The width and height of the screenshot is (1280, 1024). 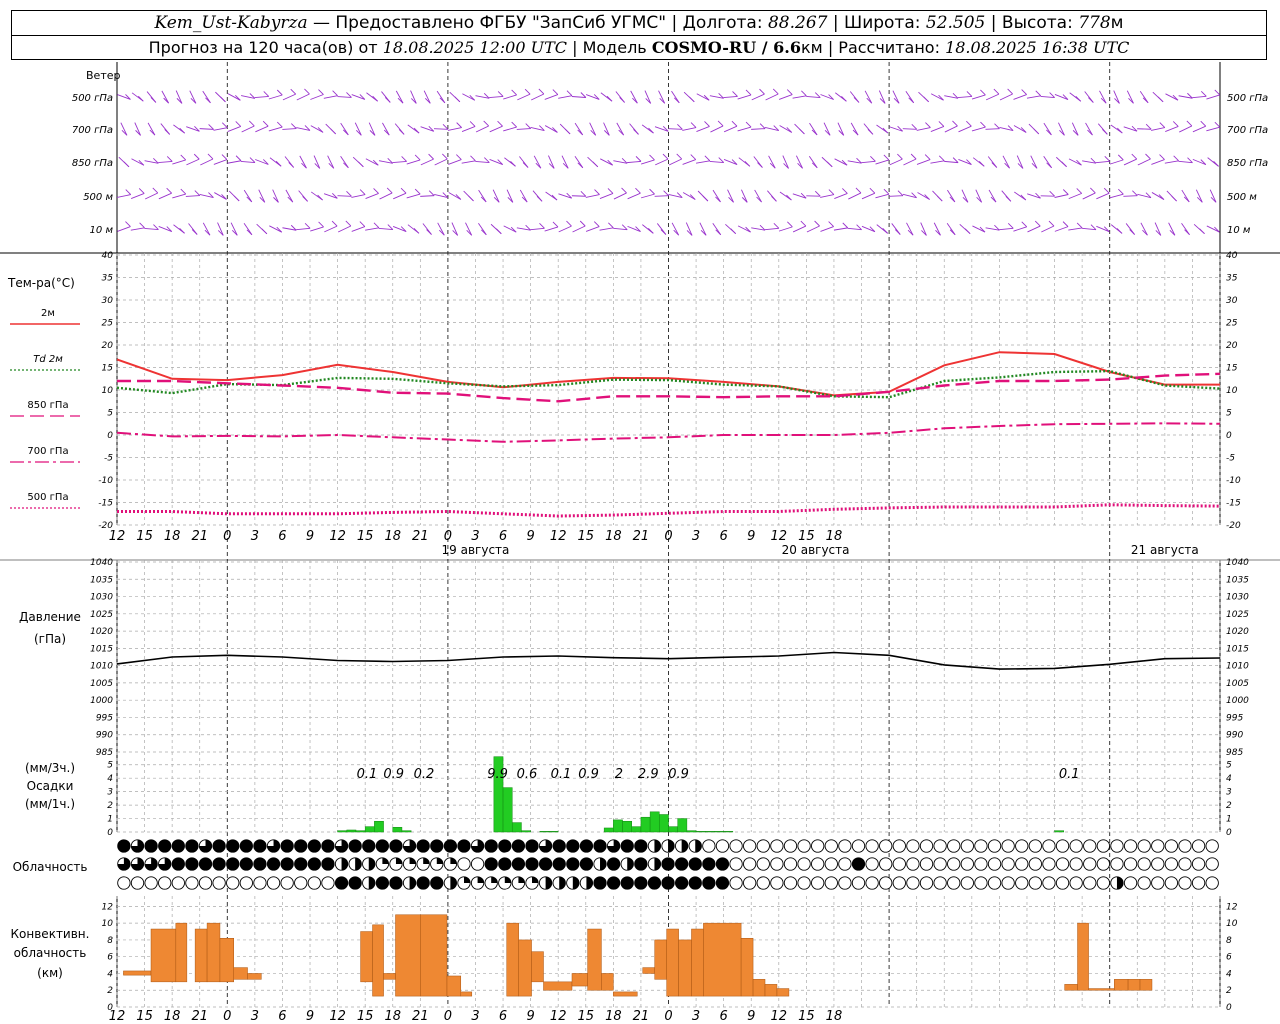 I want to click on temp-tick-left: -15, so click(x=105, y=504).